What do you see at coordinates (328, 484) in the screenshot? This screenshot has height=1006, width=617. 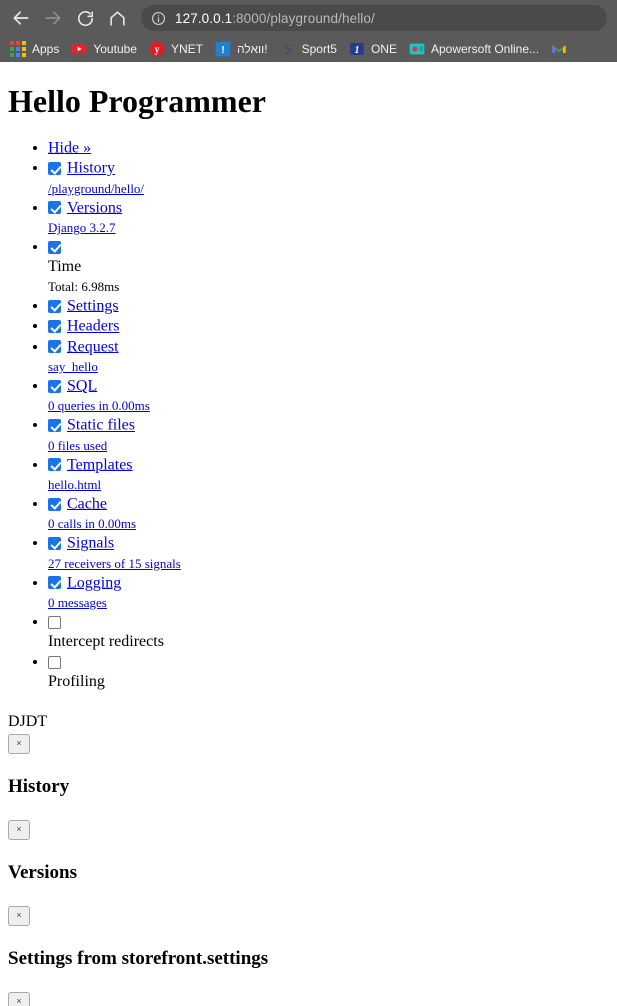 I see `panel-sub-templates: hello.html` at bounding box center [328, 484].